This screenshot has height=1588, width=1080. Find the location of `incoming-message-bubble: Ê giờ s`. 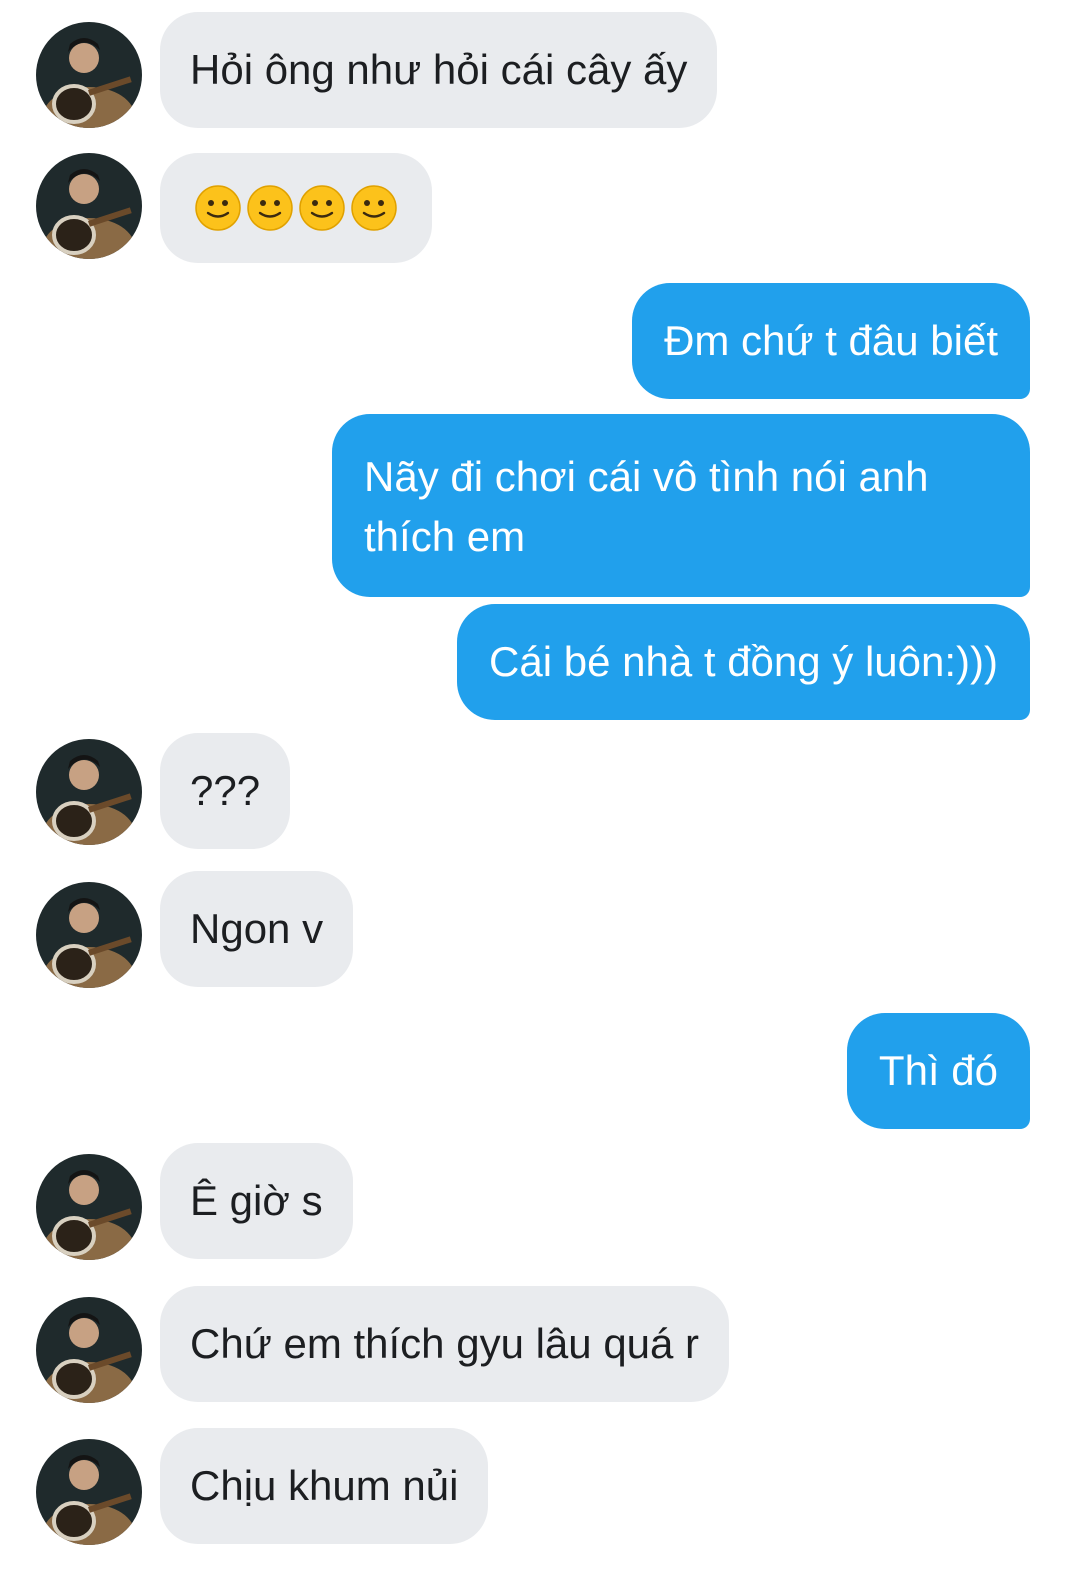

incoming-message-bubble: Ê giờ s is located at coordinates (256, 1201).